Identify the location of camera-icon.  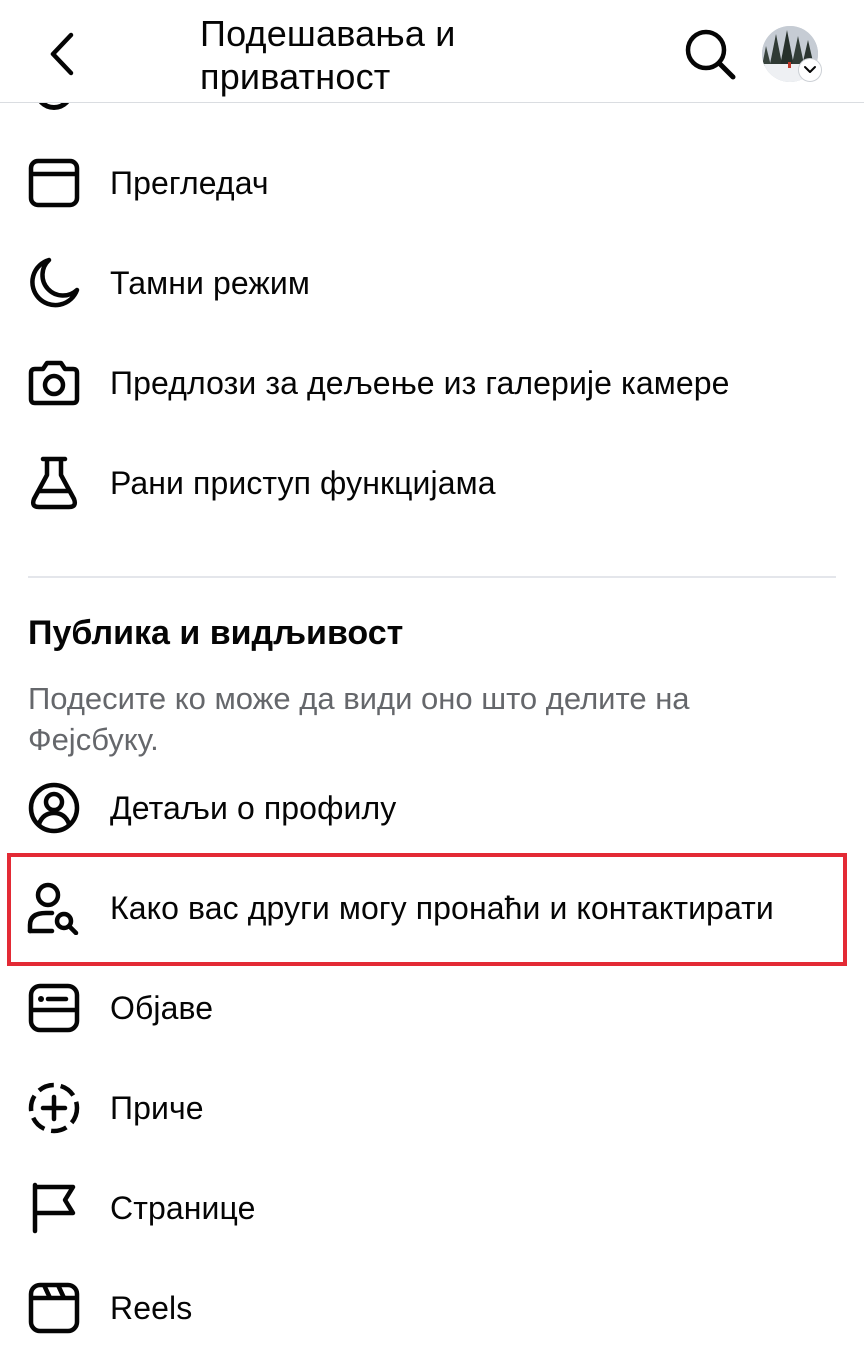
(54, 383).